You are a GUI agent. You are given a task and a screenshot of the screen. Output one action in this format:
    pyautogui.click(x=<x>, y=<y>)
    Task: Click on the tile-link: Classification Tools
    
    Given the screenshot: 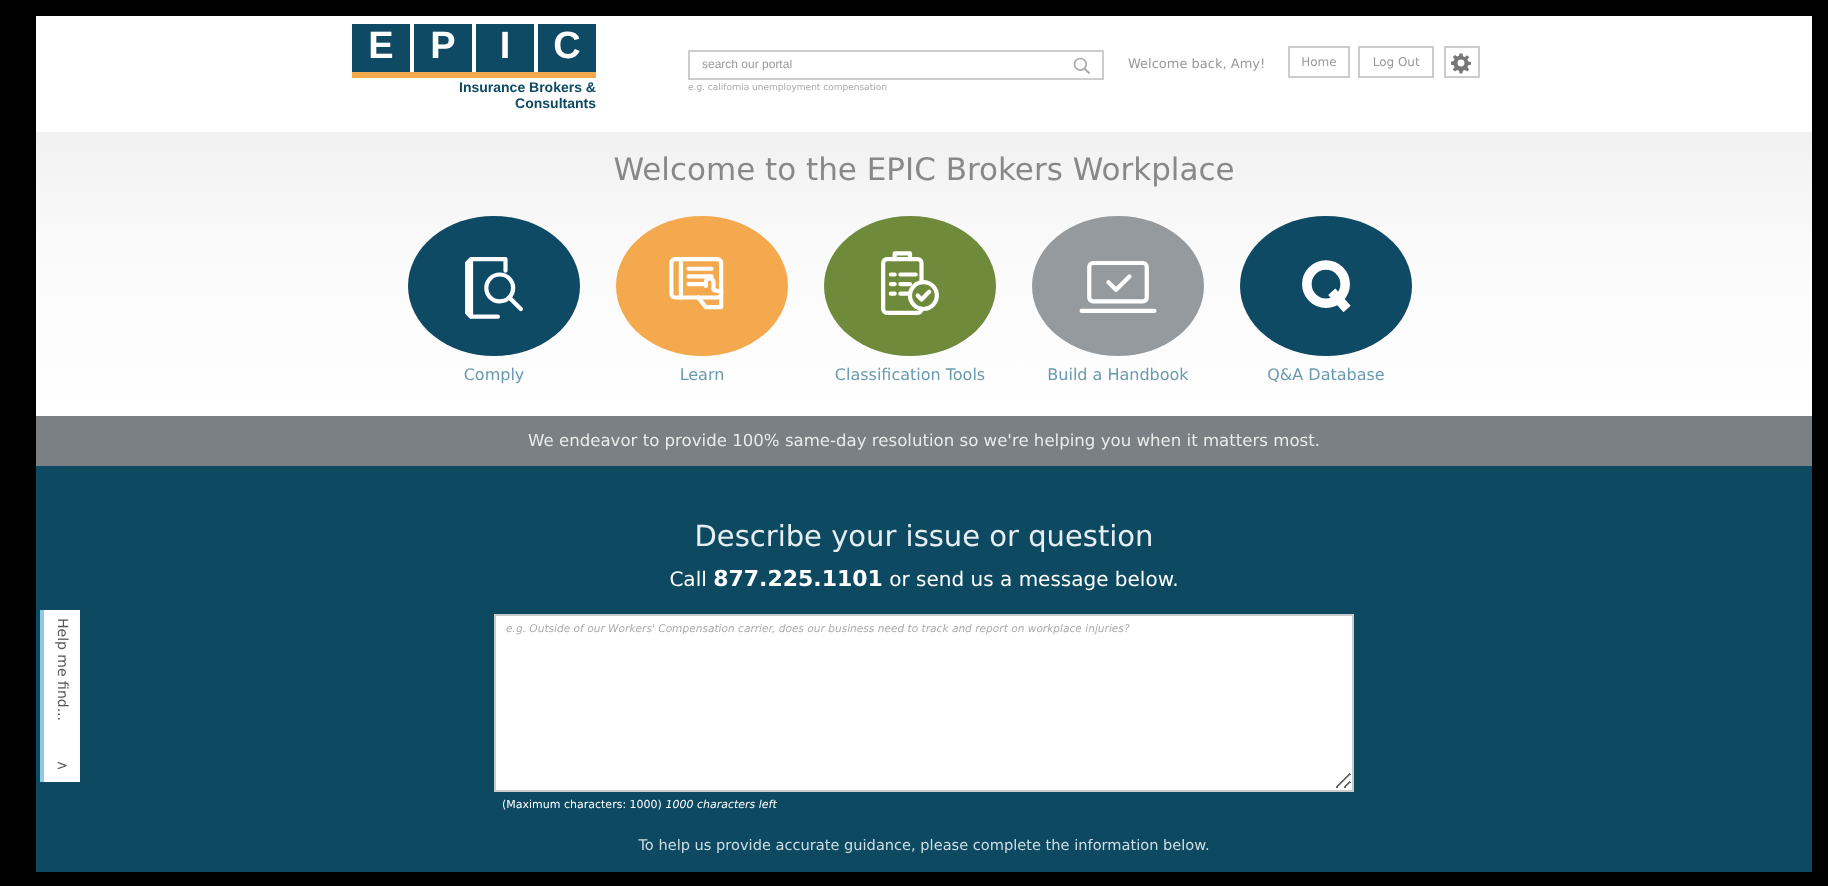 What is the action you would take?
    pyautogui.click(x=910, y=300)
    